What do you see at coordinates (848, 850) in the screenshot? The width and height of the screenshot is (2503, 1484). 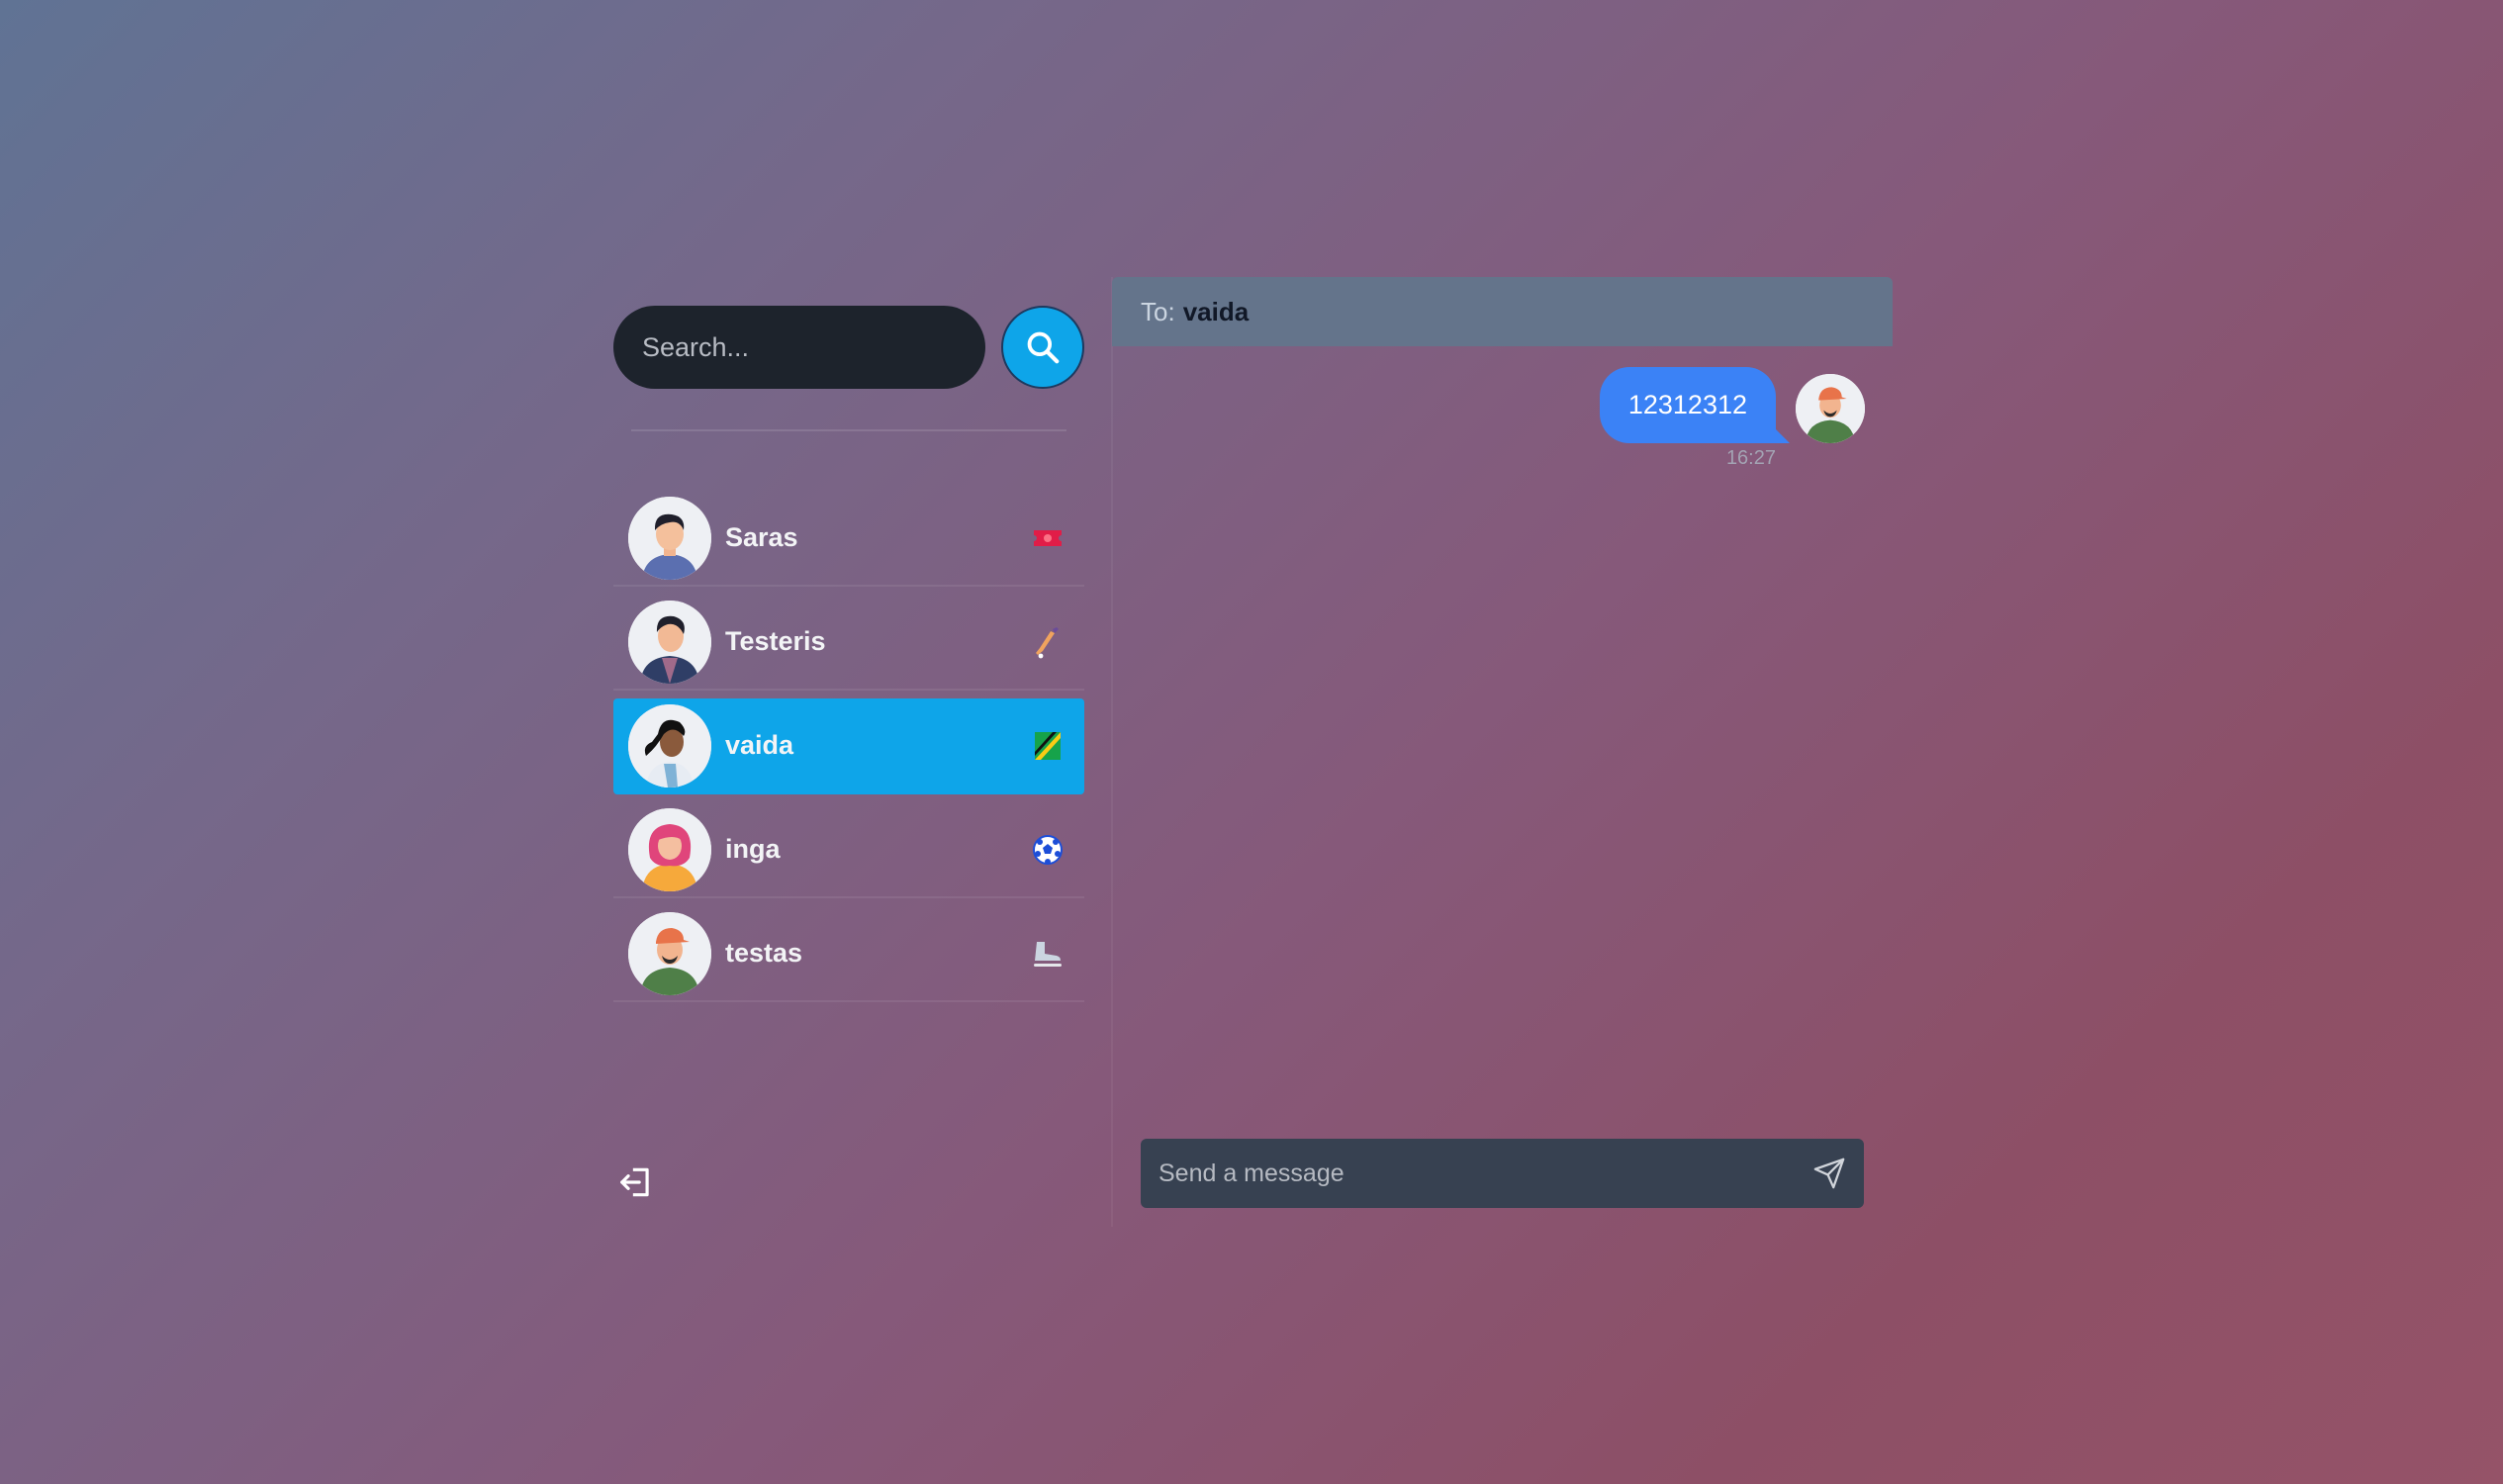 I see `contact-item-inga: inga` at bounding box center [848, 850].